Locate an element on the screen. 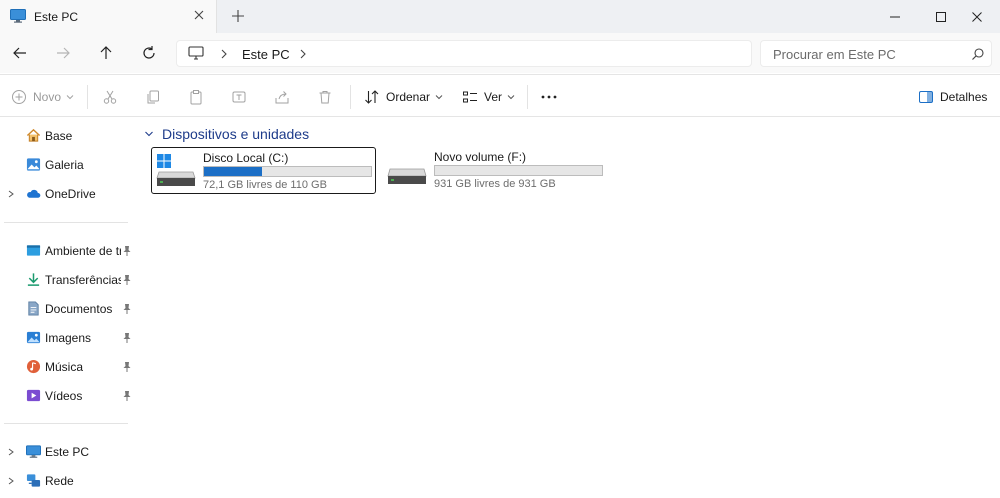  sort-icon is located at coordinates (372, 97).